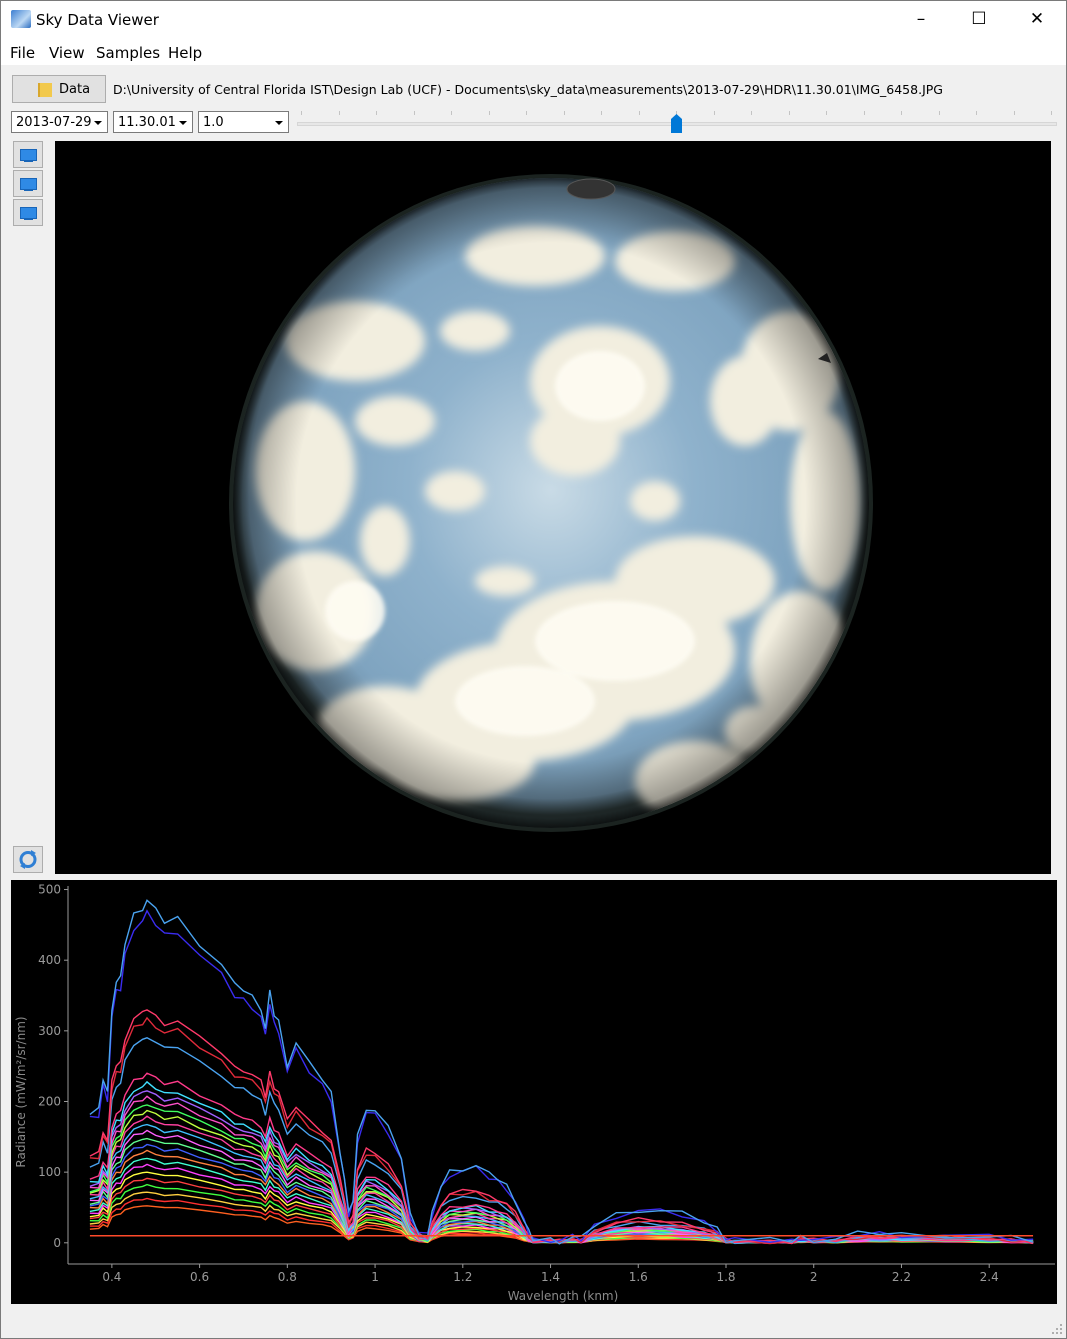 This screenshot has height=1339, width=1067. Describe the element at coordinates (49, 1031) in the screenshot. I see `y-tick-label: 300` at that location.